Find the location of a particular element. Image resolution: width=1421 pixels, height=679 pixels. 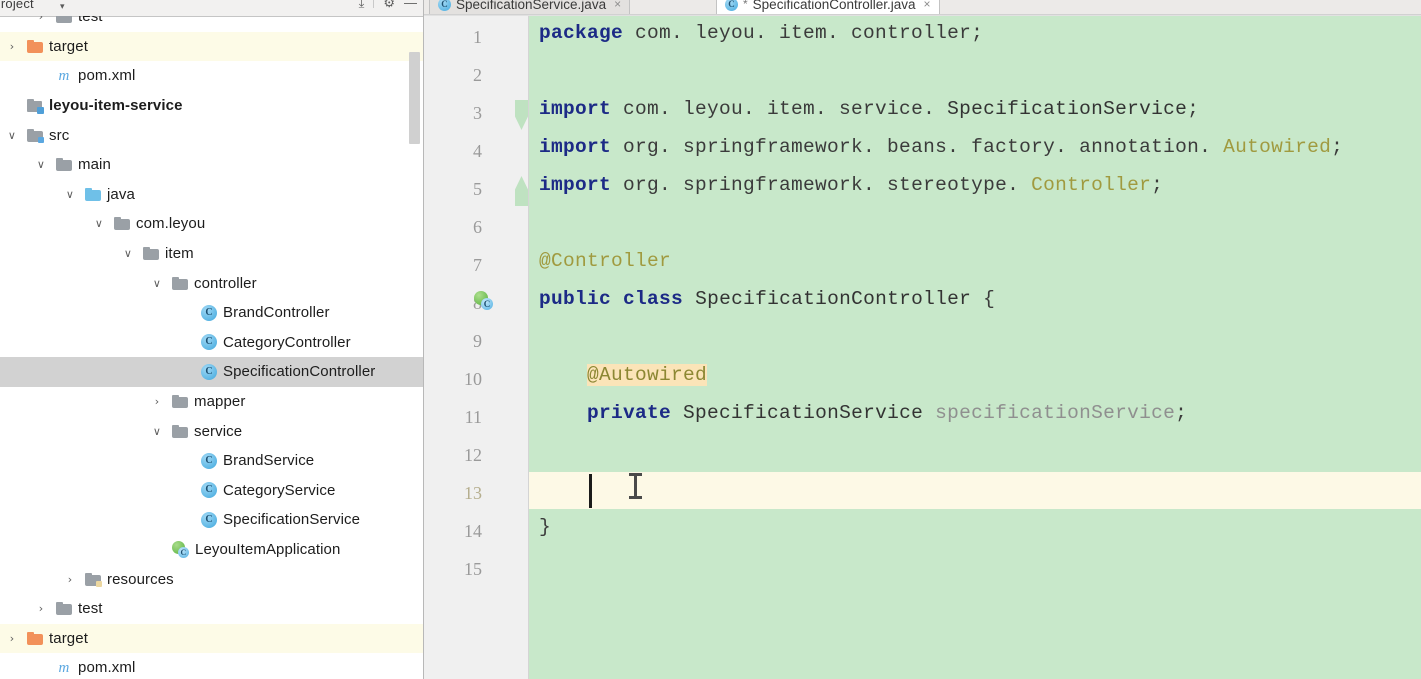

tree-row: ∨ main is located at coordinates (211, 165).